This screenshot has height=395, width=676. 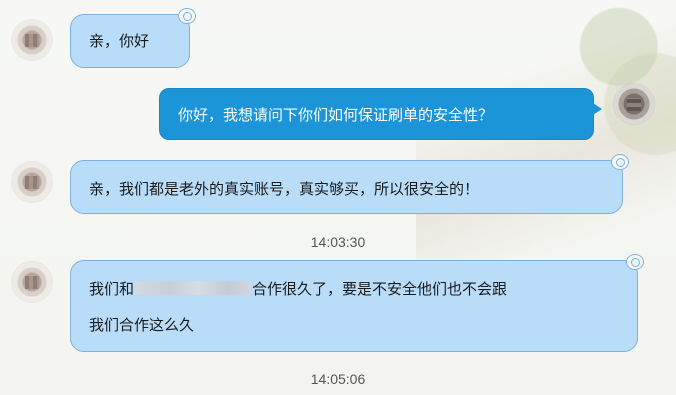 What do you see at coordinates (142, 325) in the screenshot?
I see `message-line-2: 我们合作这么久` at bounding box center [142, 325].